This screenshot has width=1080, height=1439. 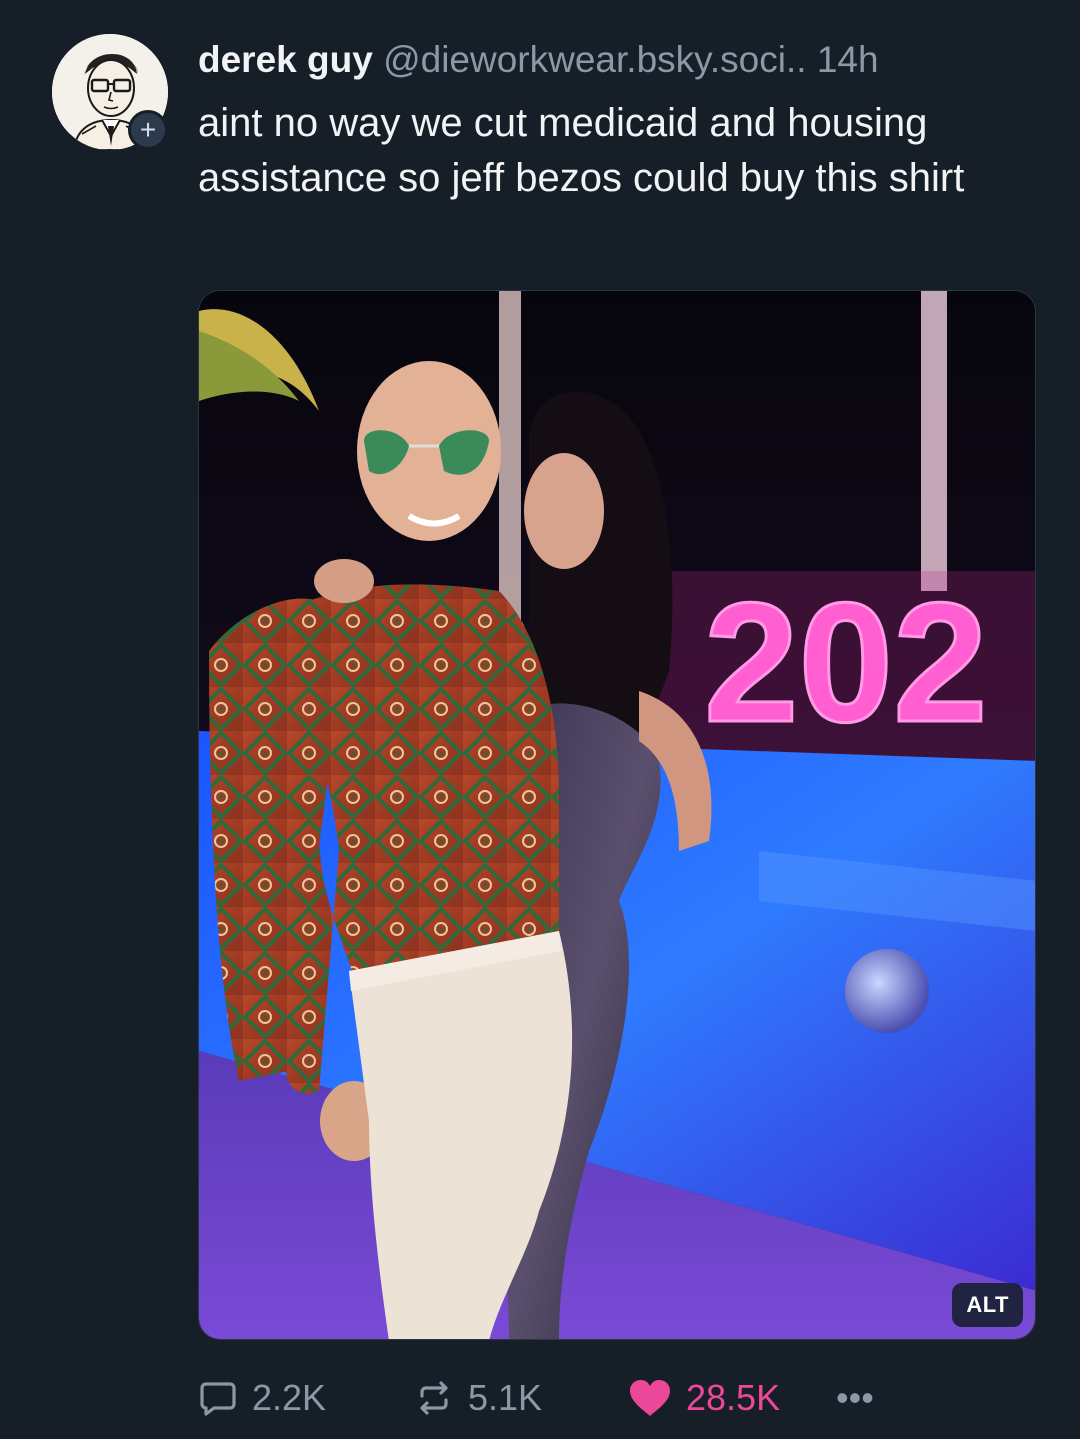 What do you see at coordinates (650, 1398) in the screenshot?
I see `heart-icon` at bounding box center [650, 1398].